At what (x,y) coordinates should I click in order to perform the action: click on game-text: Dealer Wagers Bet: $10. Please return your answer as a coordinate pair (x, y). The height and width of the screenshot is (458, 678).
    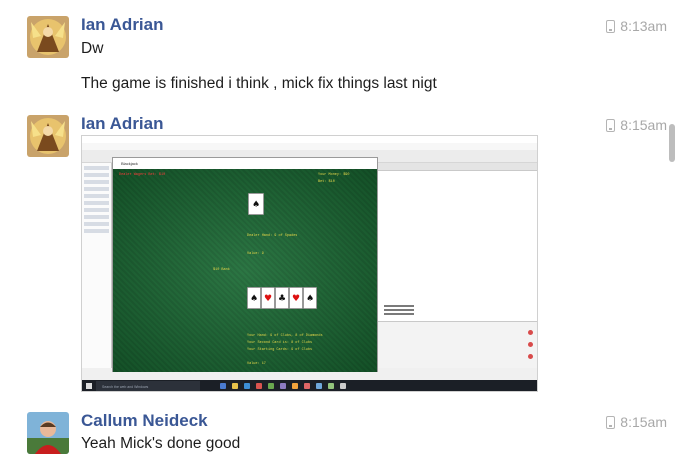
    Looking at the image, I should click on (142, 175).